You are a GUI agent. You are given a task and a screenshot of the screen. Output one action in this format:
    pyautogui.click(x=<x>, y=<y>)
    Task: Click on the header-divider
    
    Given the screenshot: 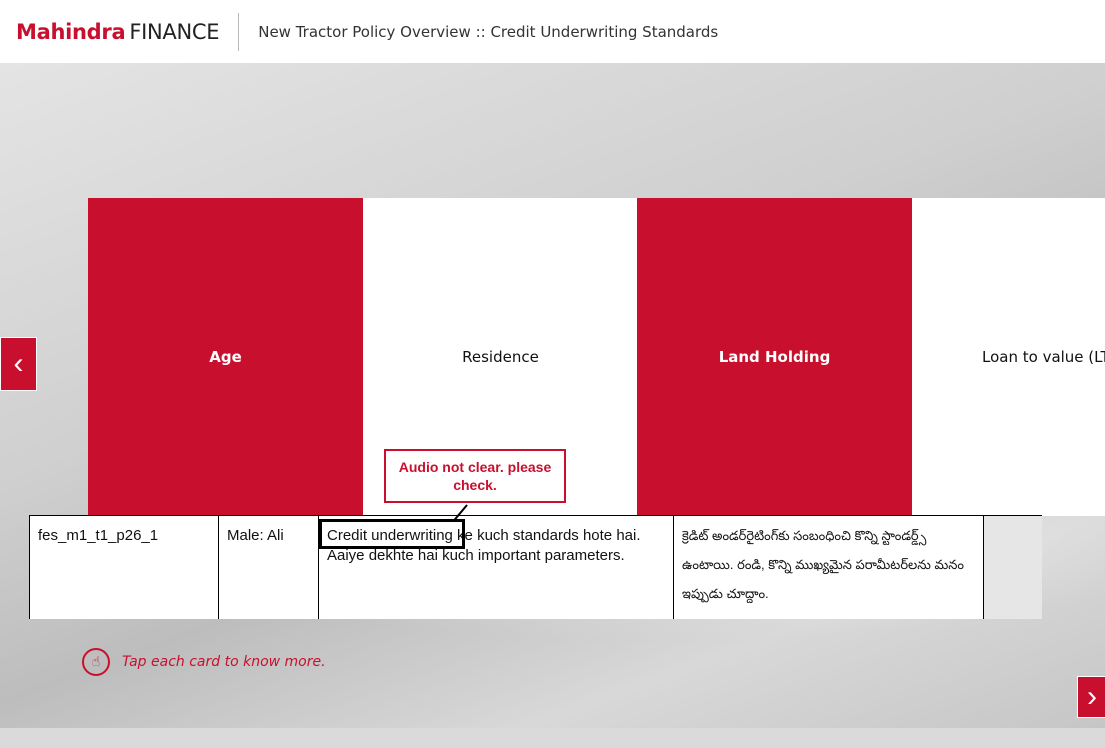 What is the action you would take?
    pyautogui.click(x=239, y=31)
    